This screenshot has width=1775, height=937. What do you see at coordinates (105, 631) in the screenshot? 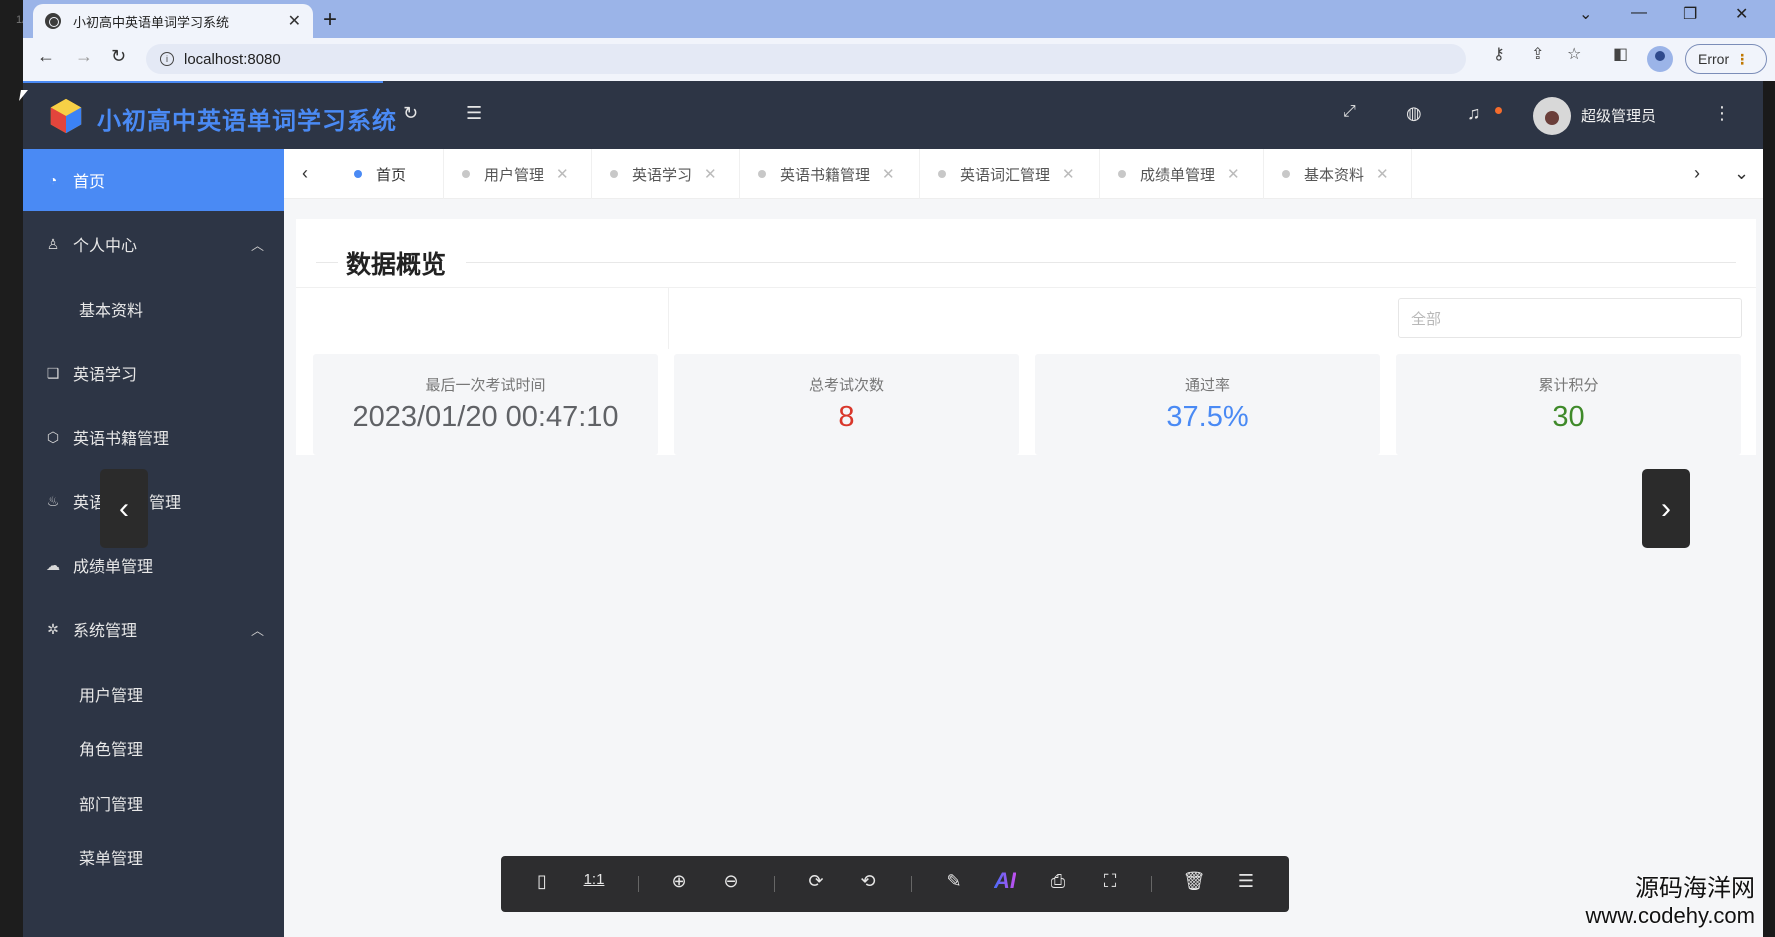
I see `sidebar-item-label: 系统管理` at bounding box center [105, 631].